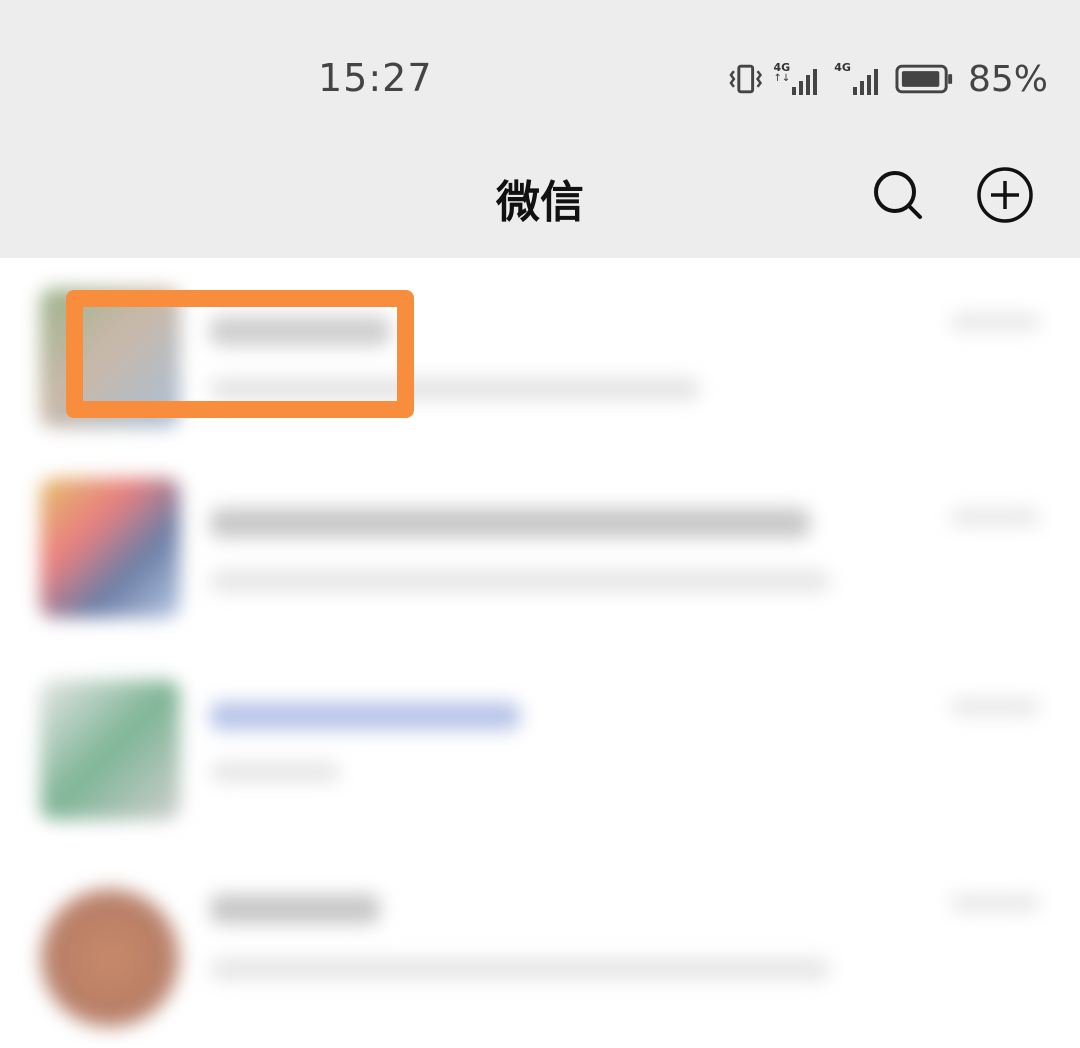 This screenshot has height=1048, width=1080. What do you see at coordinates (1007, 79) in the screenshot?
I see `battery-percent: 85%` at bounding box center [1007, 79].